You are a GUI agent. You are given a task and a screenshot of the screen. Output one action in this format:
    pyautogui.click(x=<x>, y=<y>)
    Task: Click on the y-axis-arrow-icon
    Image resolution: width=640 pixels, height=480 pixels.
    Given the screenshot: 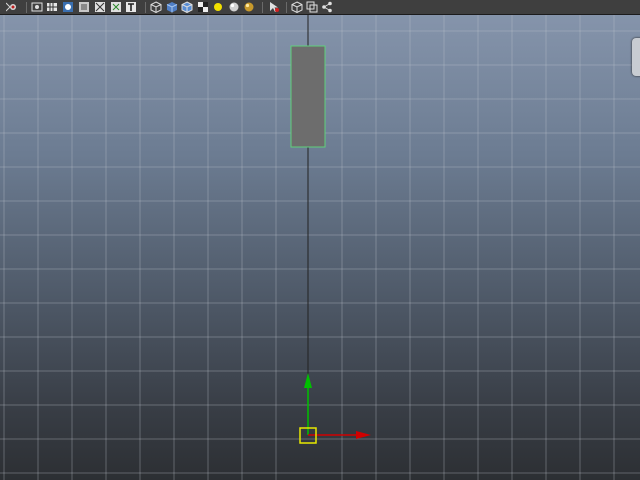 What is the action you would take?
    pyautogui.click(x=308, y=380)
    